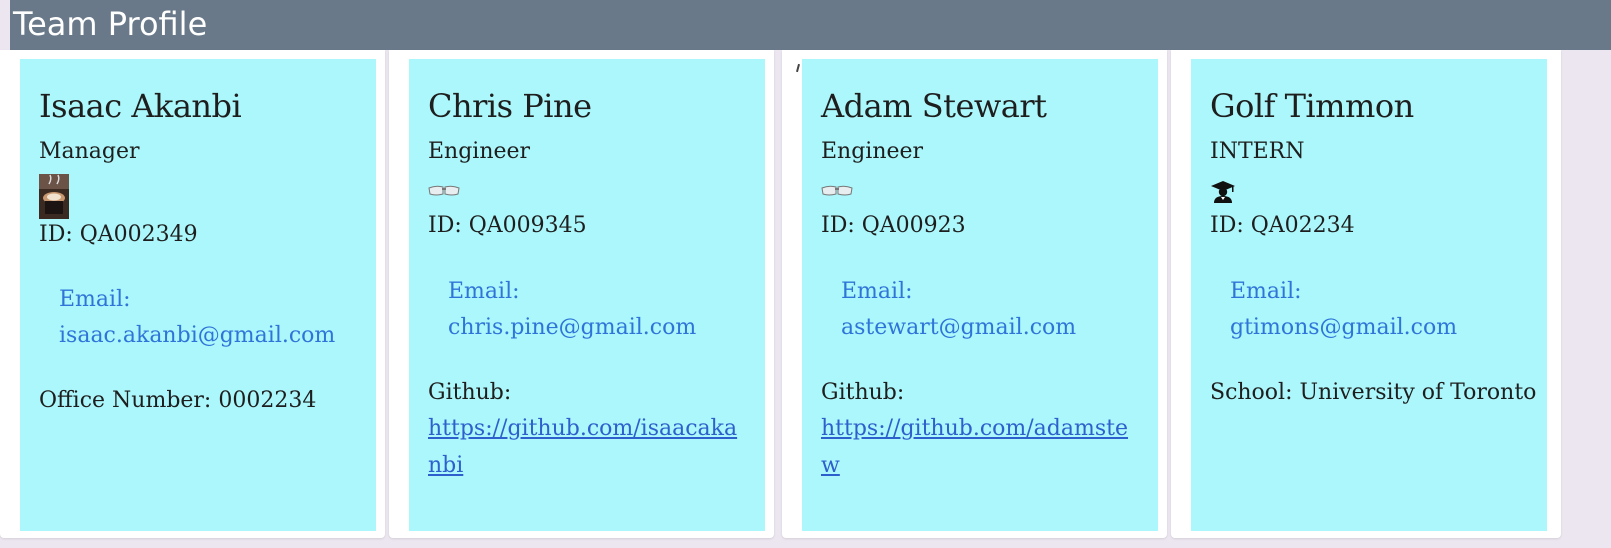  Describe the element at coordinates (583, 447) in the screenshot. I see `github-link: https://github.com/isaacakanbi` at that location.